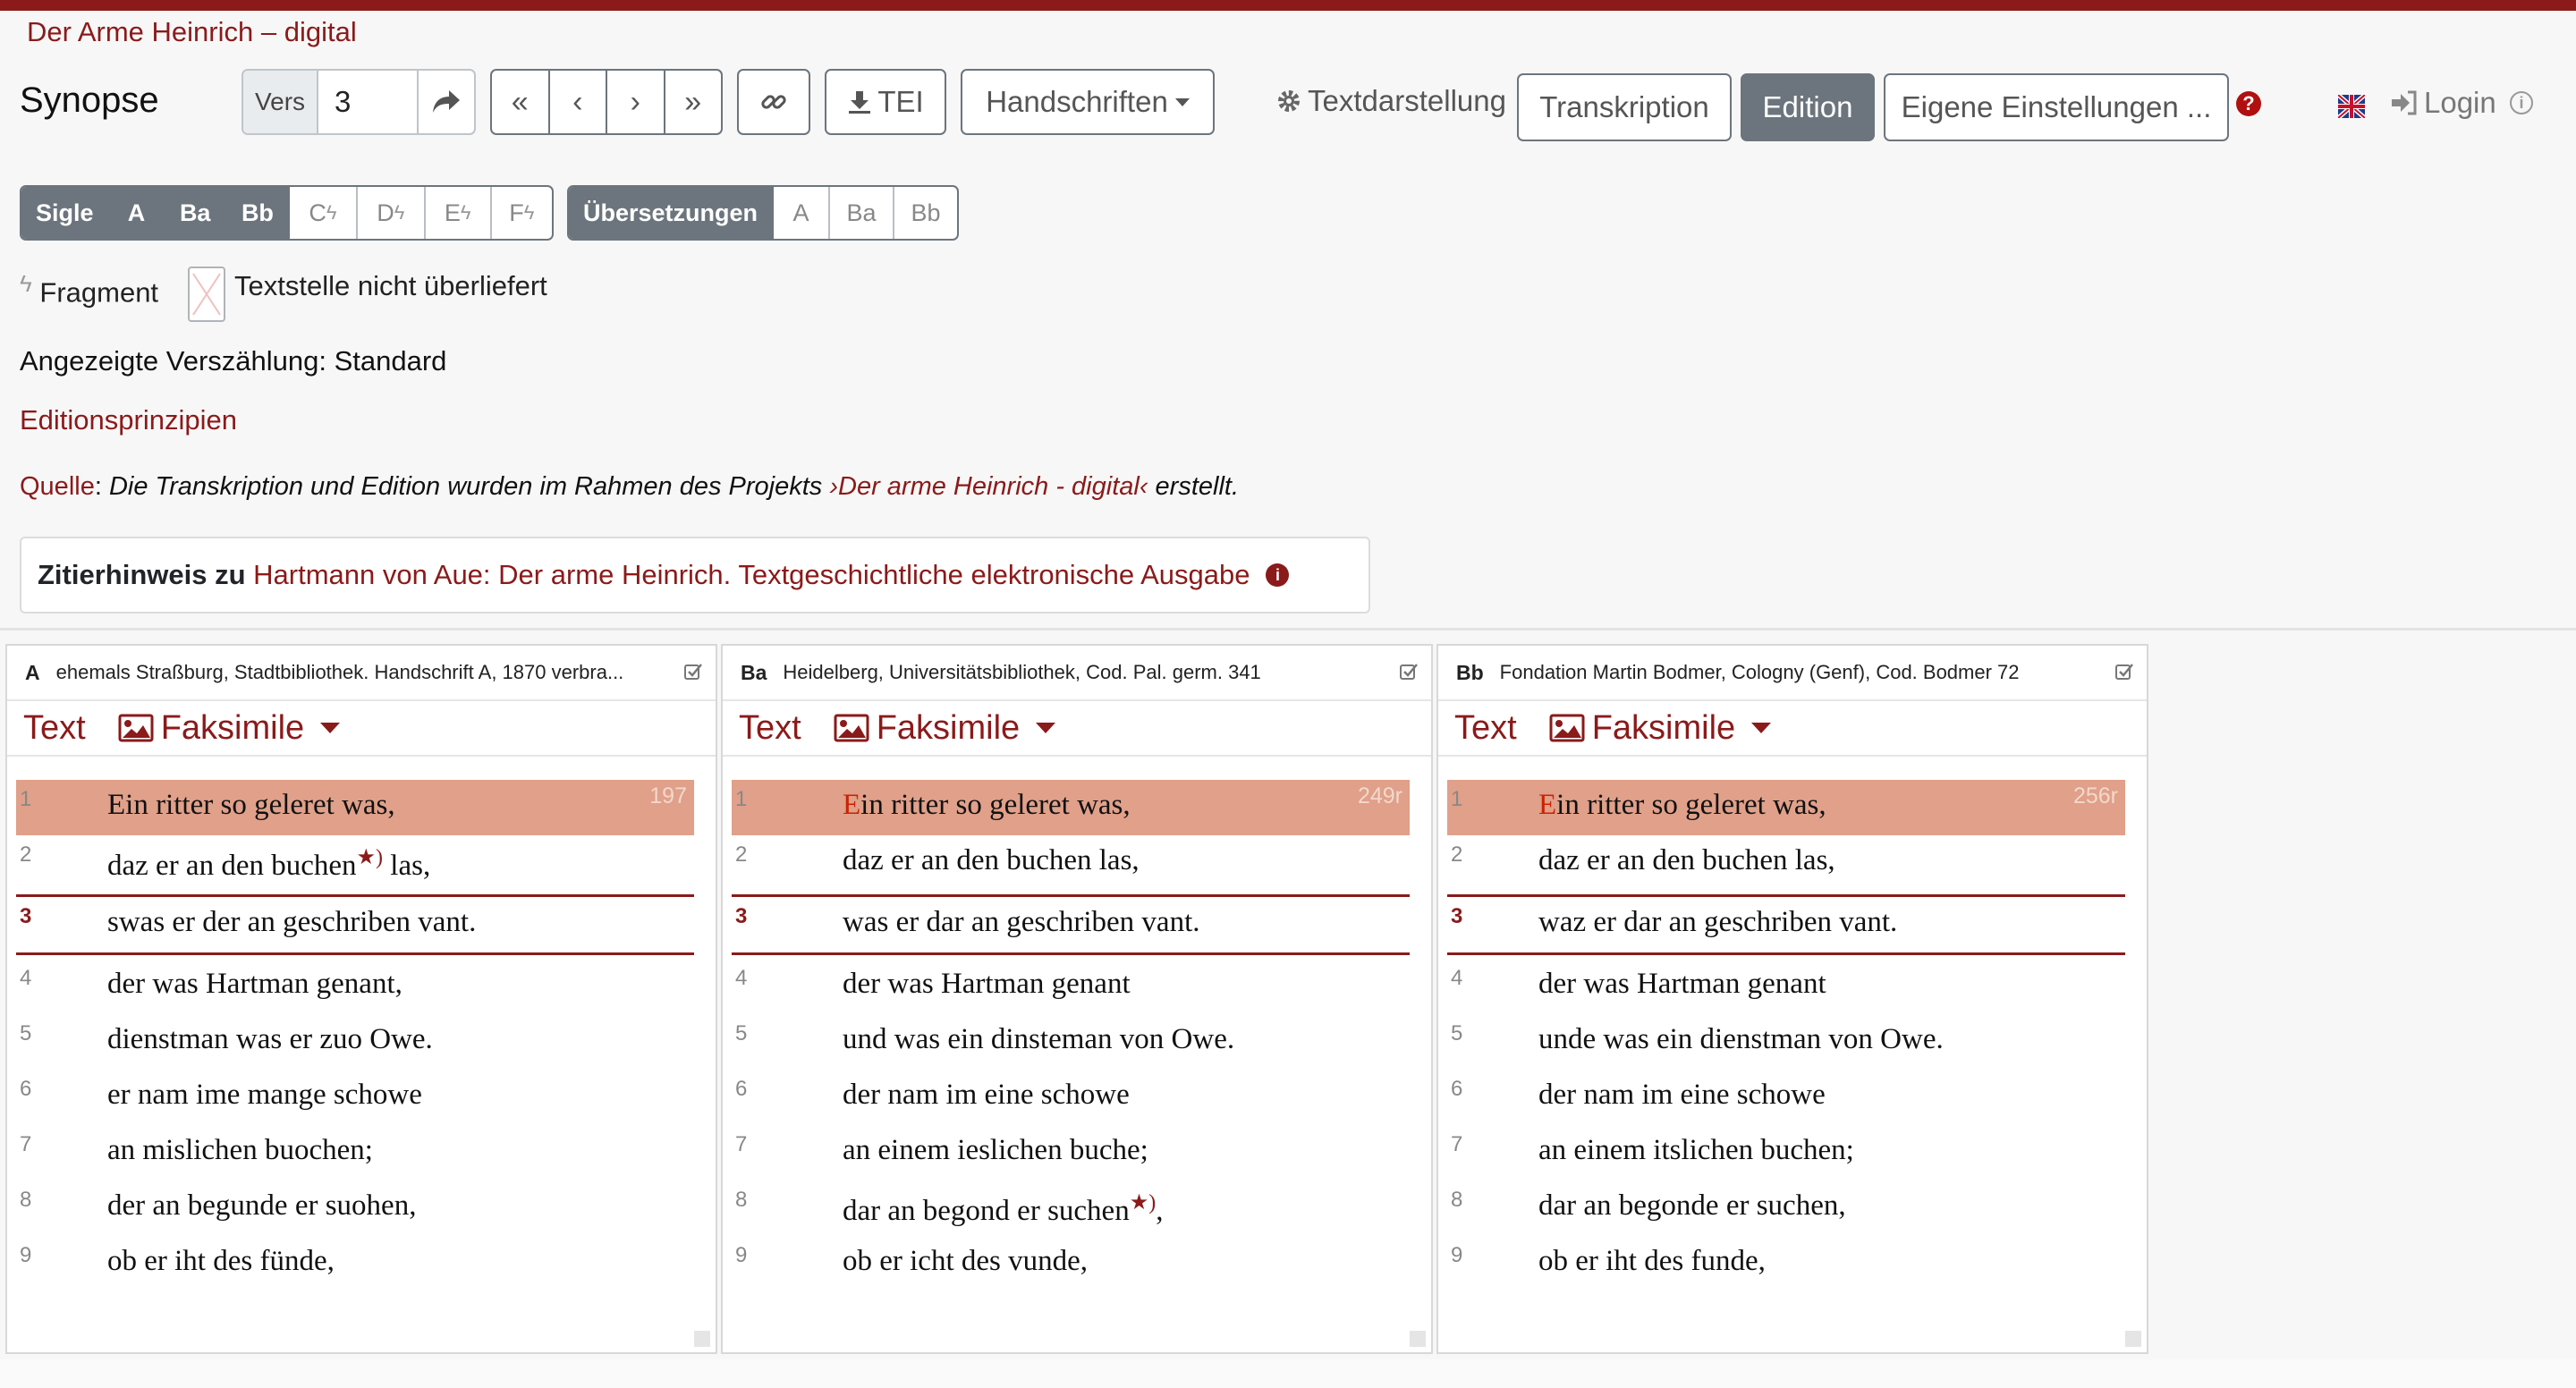  Describe the element at coordinates (355, 1153) in the screenshot. I see `verse-row: 7 an mislichen buochen;` at that location.